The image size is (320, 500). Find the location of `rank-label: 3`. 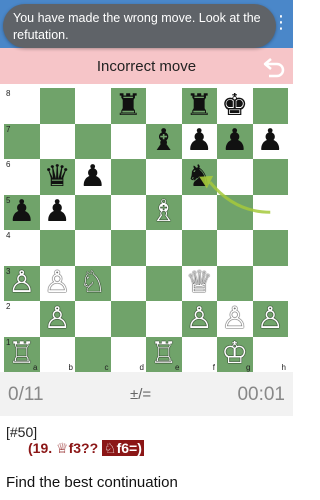

rank-label: 3 is located at coordinates (8, 271).